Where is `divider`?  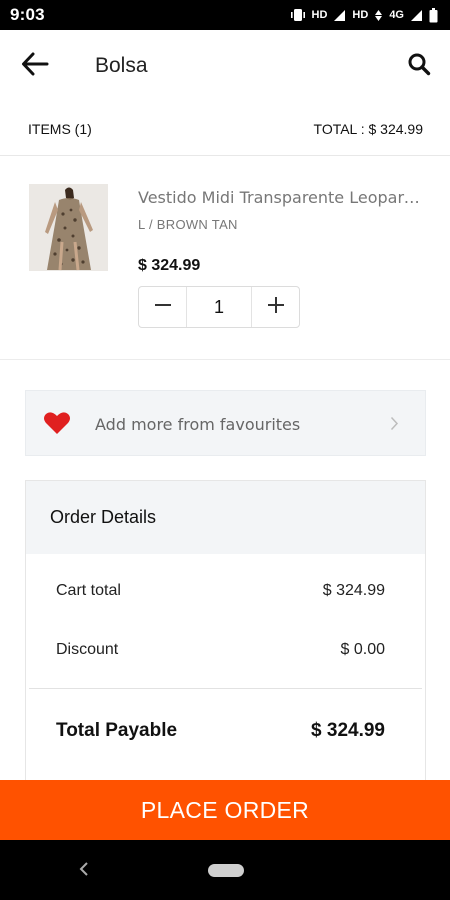
divider is located at coordinates (225, 688).